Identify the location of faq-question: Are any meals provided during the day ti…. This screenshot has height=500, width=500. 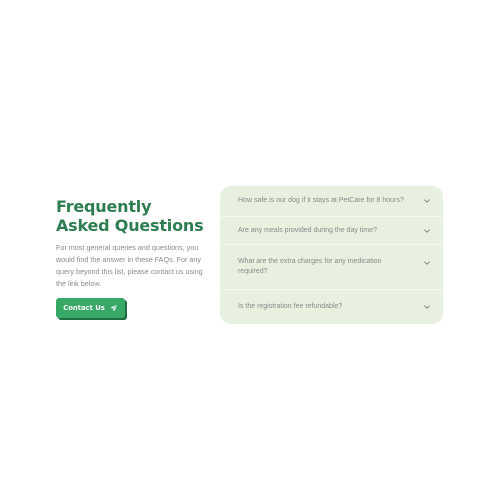
(307, 230).